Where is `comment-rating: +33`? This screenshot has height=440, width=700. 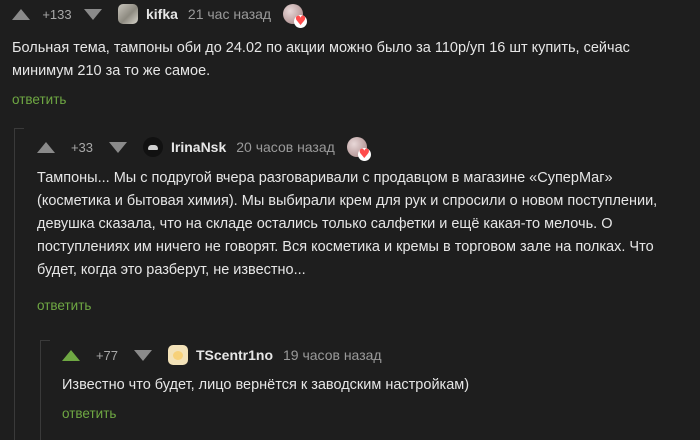
comment-rating: +33 is located at coordinates (82, 147).